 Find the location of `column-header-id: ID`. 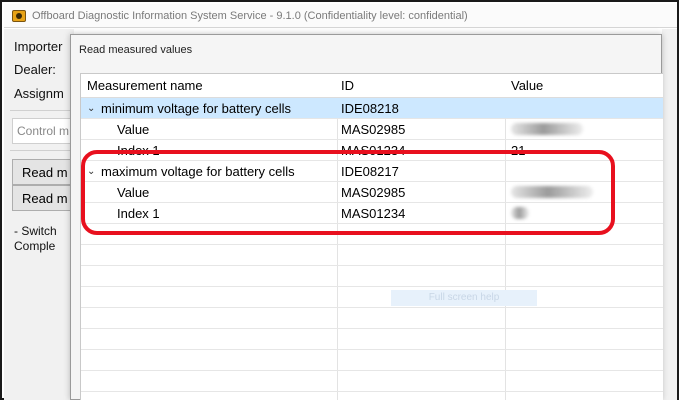

column-header-id: ID is located at coordinates (421, 85).